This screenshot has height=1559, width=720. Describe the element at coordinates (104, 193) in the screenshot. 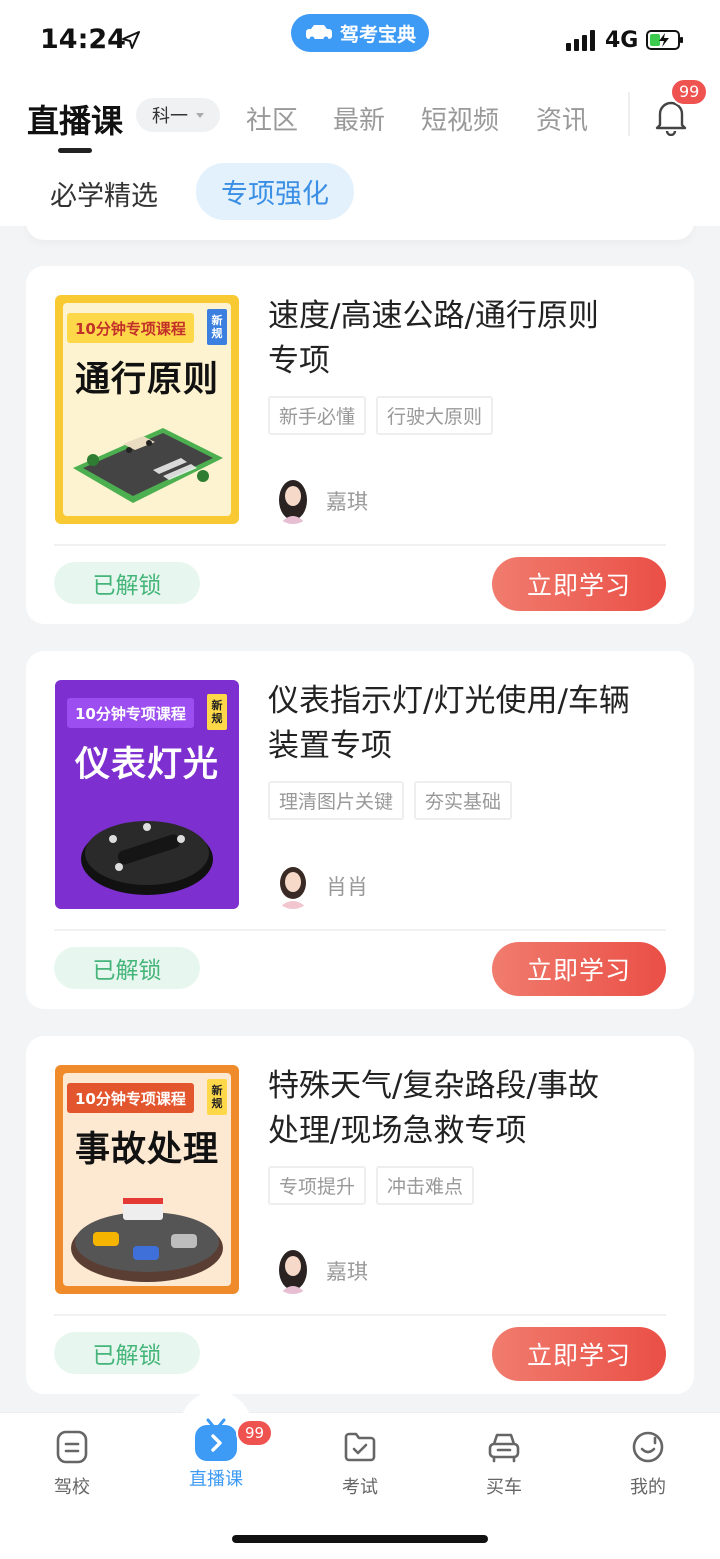

I see `subtab-must-learn: 必学精选` at that location.